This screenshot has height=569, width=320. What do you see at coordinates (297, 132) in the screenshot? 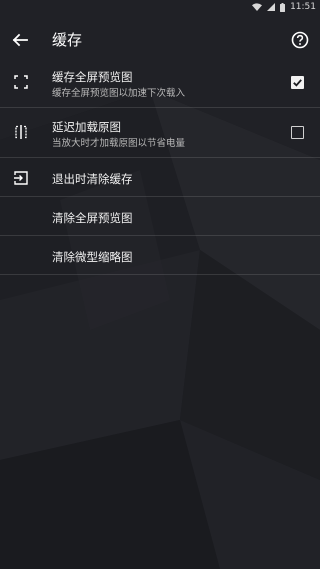
I see `lazy-load-checkbox` at bounding box center [297, 132].